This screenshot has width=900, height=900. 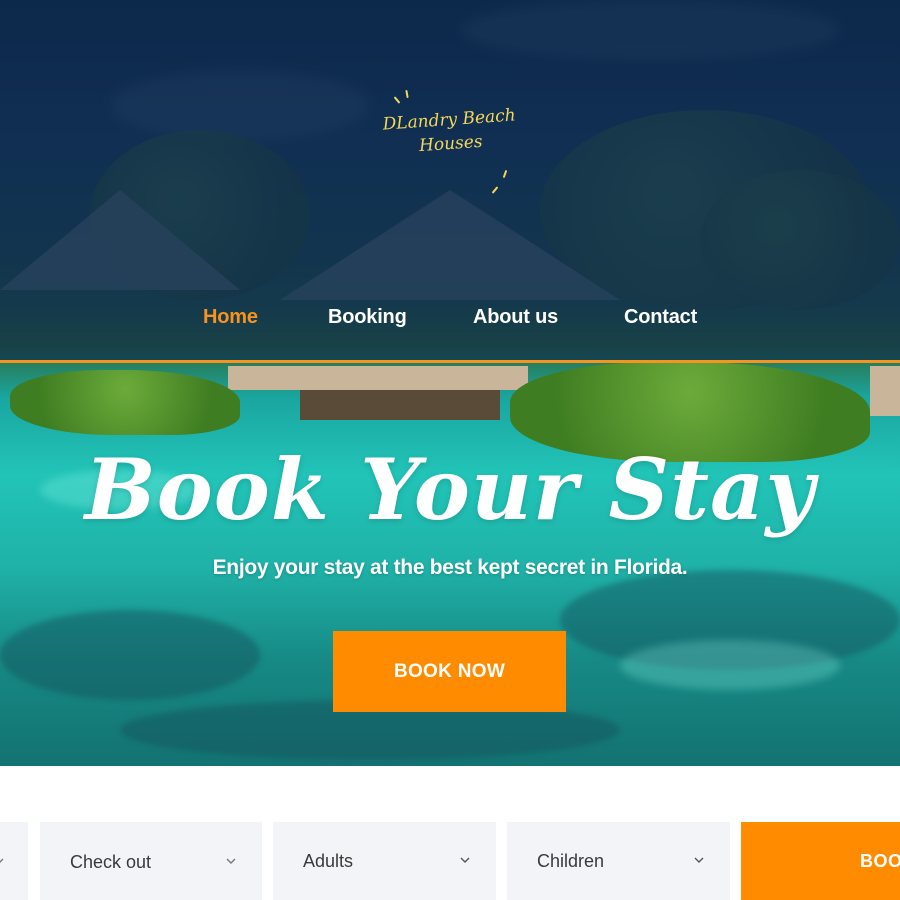 I want to click on booking-form: Check out Adults Children BOO, so click(x=450, y=861).